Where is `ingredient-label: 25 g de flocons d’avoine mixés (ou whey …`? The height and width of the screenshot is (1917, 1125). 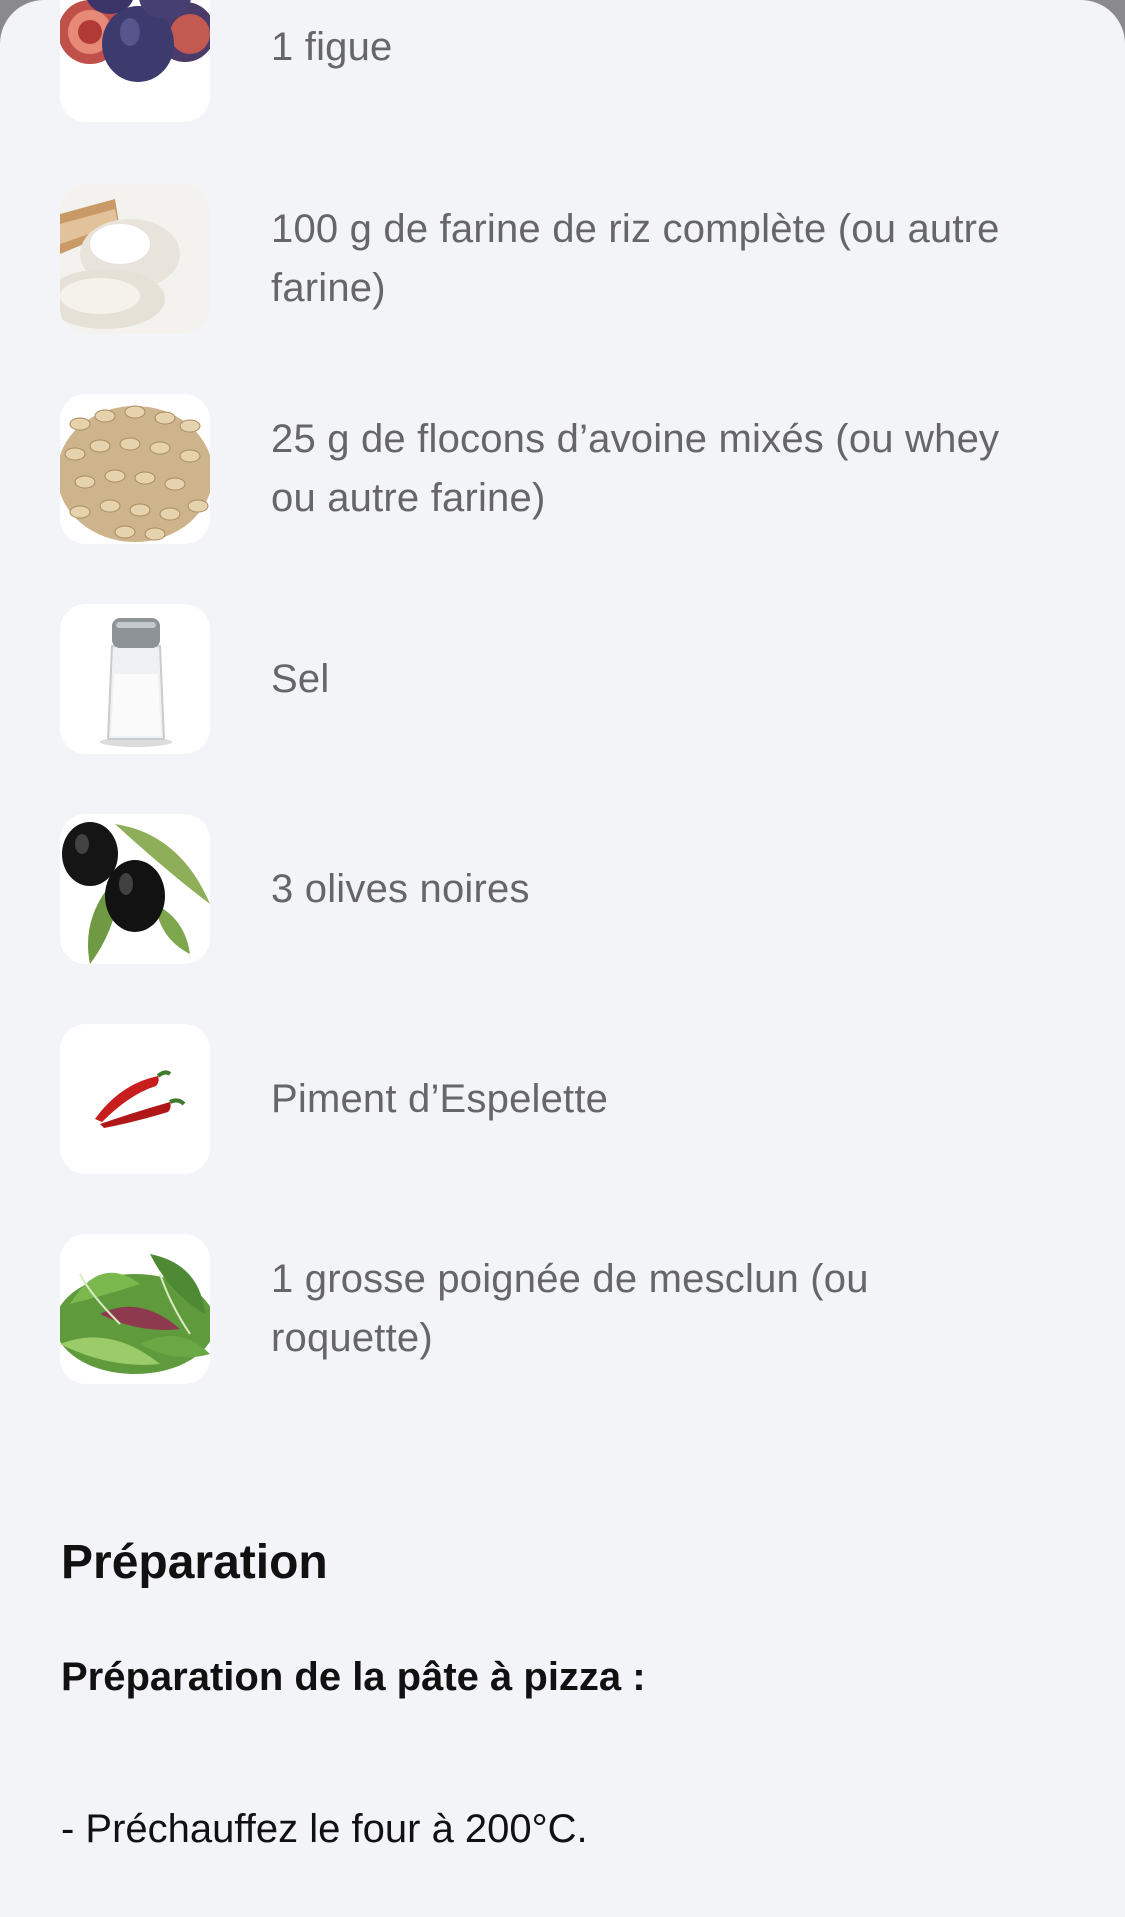 ingredient-label: 25 g de flocons d’avoine mixés (ou whey … is located at coordinates (635, 468).